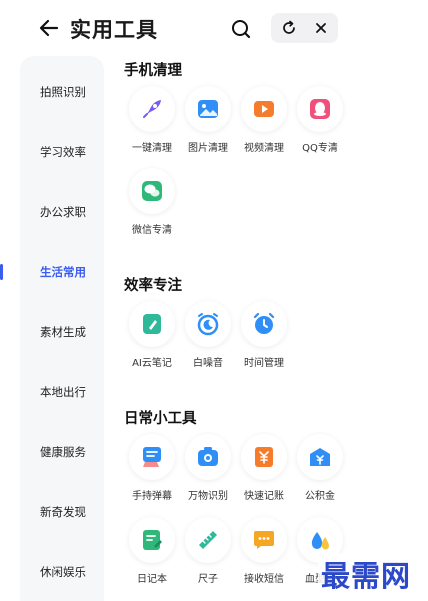  What do you see at coordinates (153, 286) in the screenshot?
I see `section-title: 效率专注` at bounding box center [153, 286].